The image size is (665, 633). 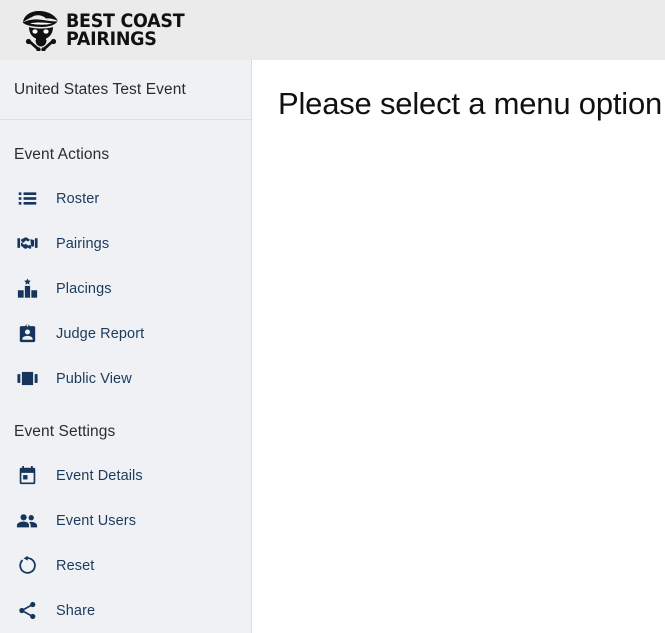 I want to click on sidebar-item-public-view: Public View, so click(x=125, y=378).